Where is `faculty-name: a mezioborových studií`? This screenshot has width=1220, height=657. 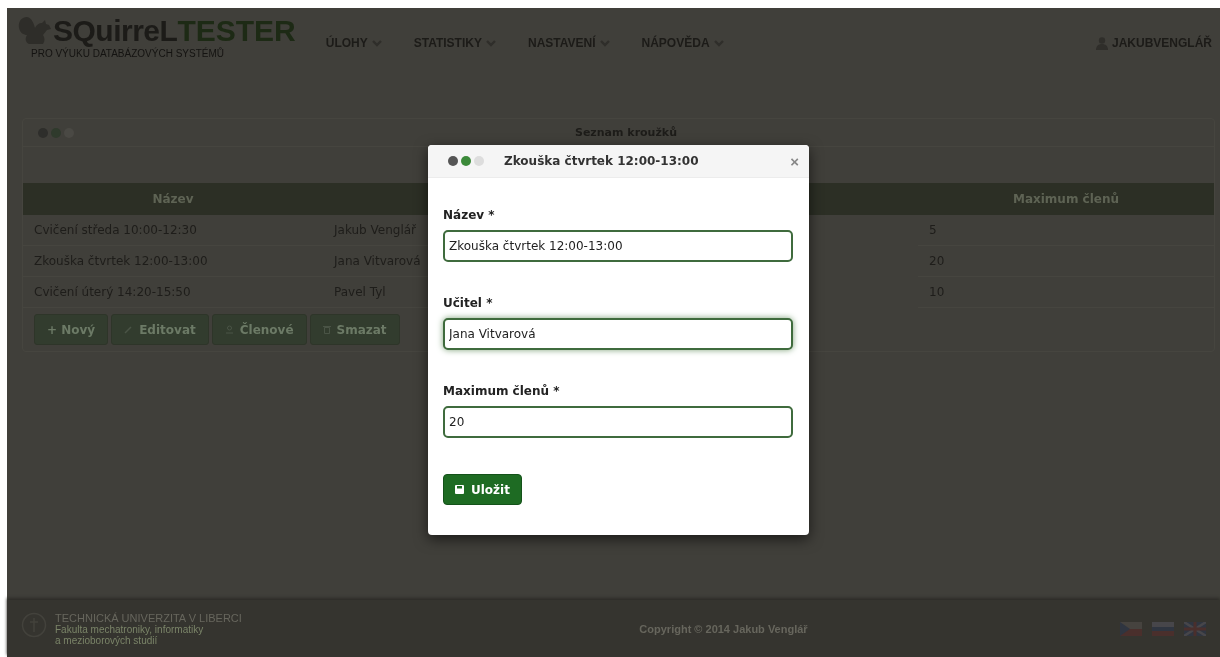
faculty-name: a mezioborových studií is located at coordinates (106, 640).